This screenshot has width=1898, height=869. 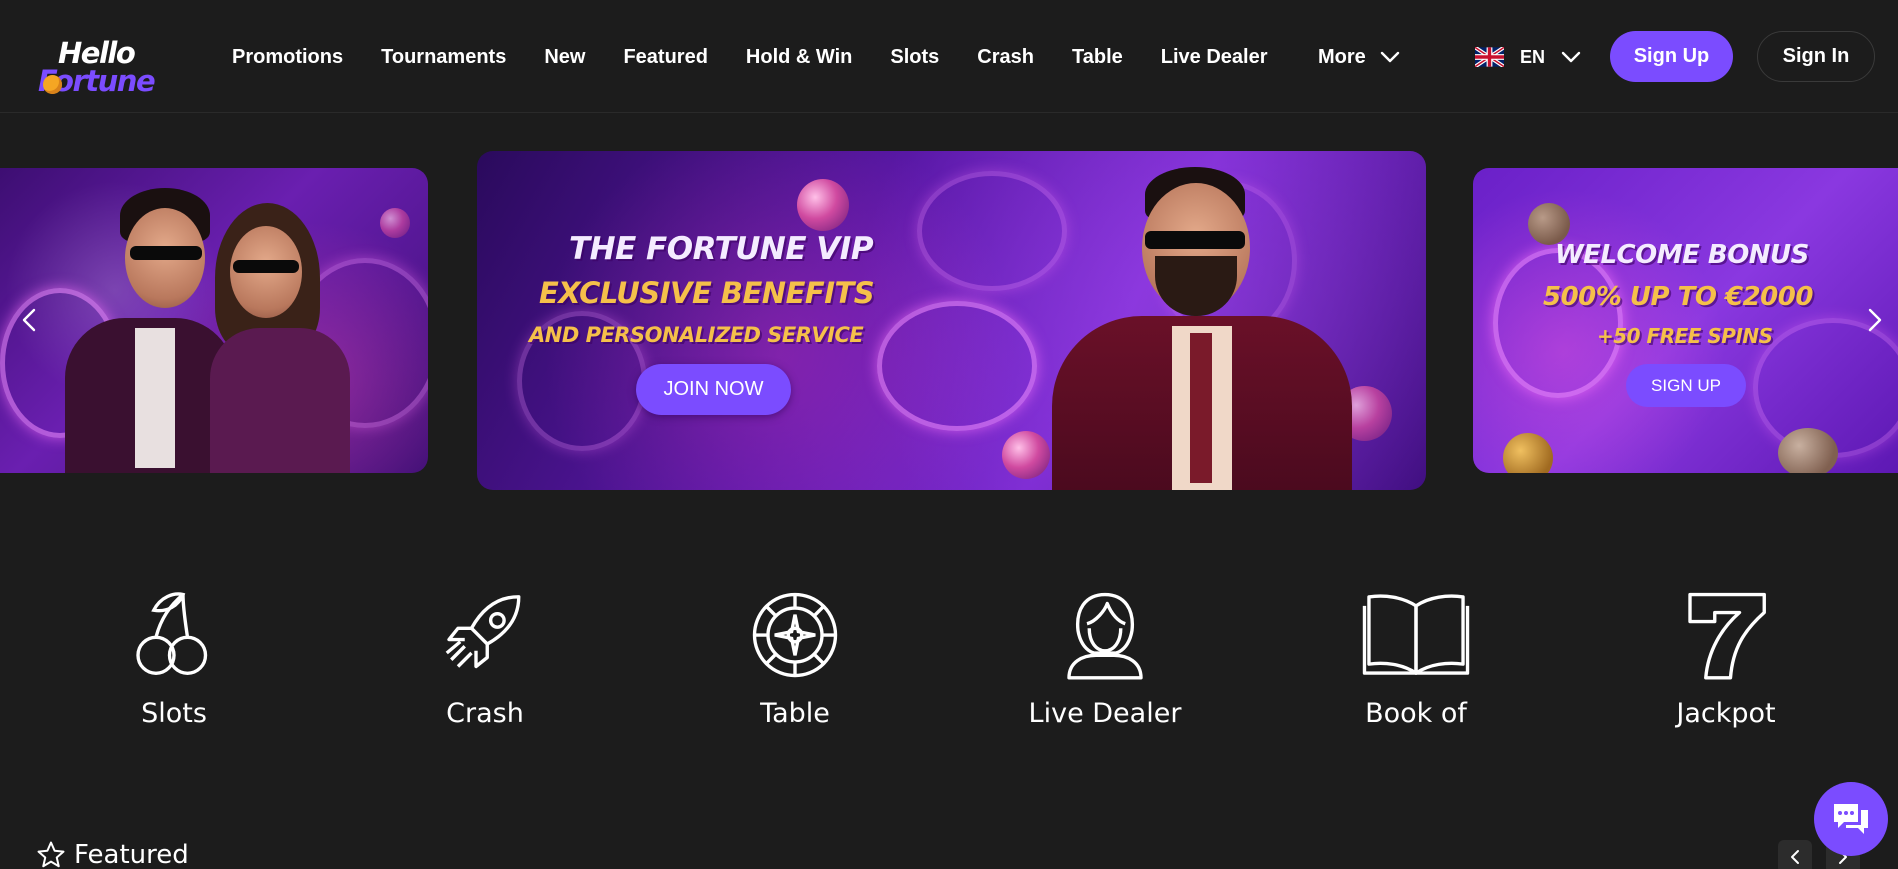 I want to click on language-code: EN, so click(x=1533, y=56).